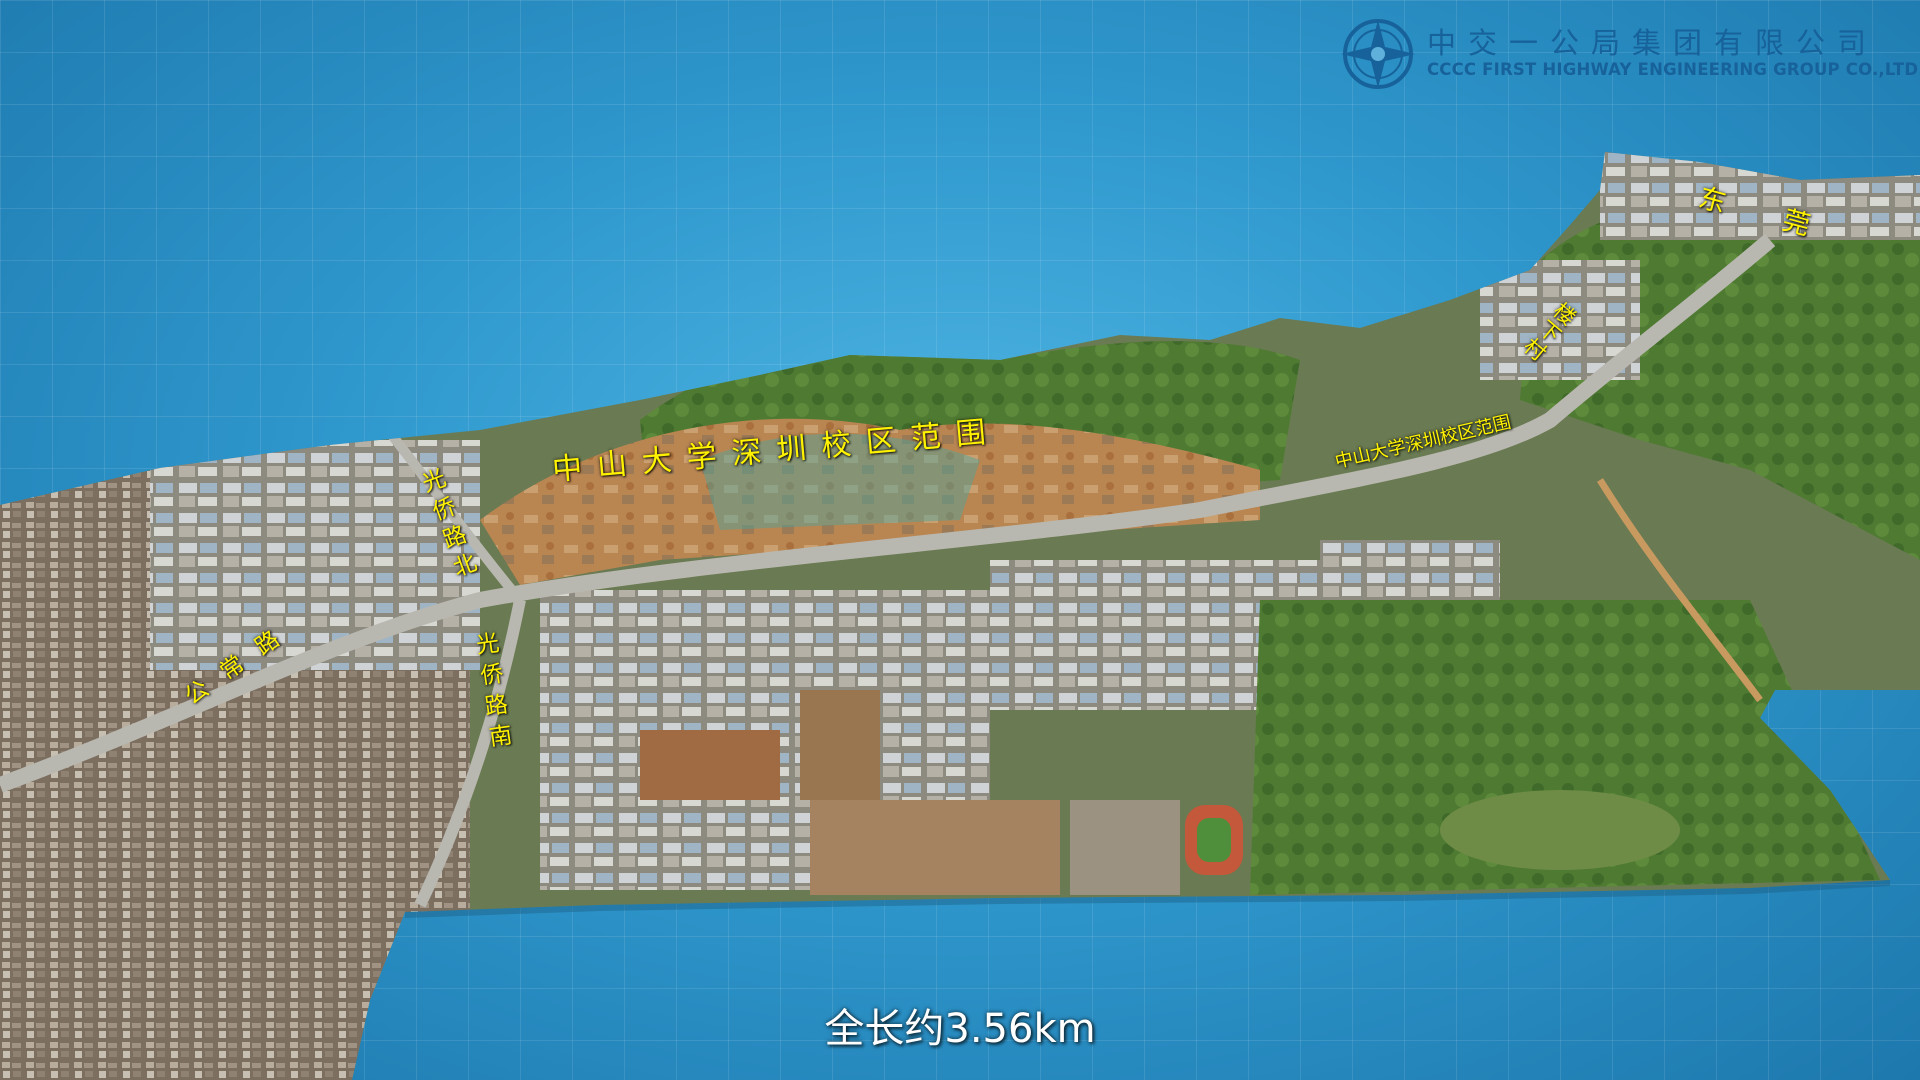 The width and height of the screenshot is (1920, 1080). What do you see at coordinates (1653, 43) in the screenshot?
I see `company-name-cn: 中交一公局集团有限公司` at bounding box center [1653, 43].